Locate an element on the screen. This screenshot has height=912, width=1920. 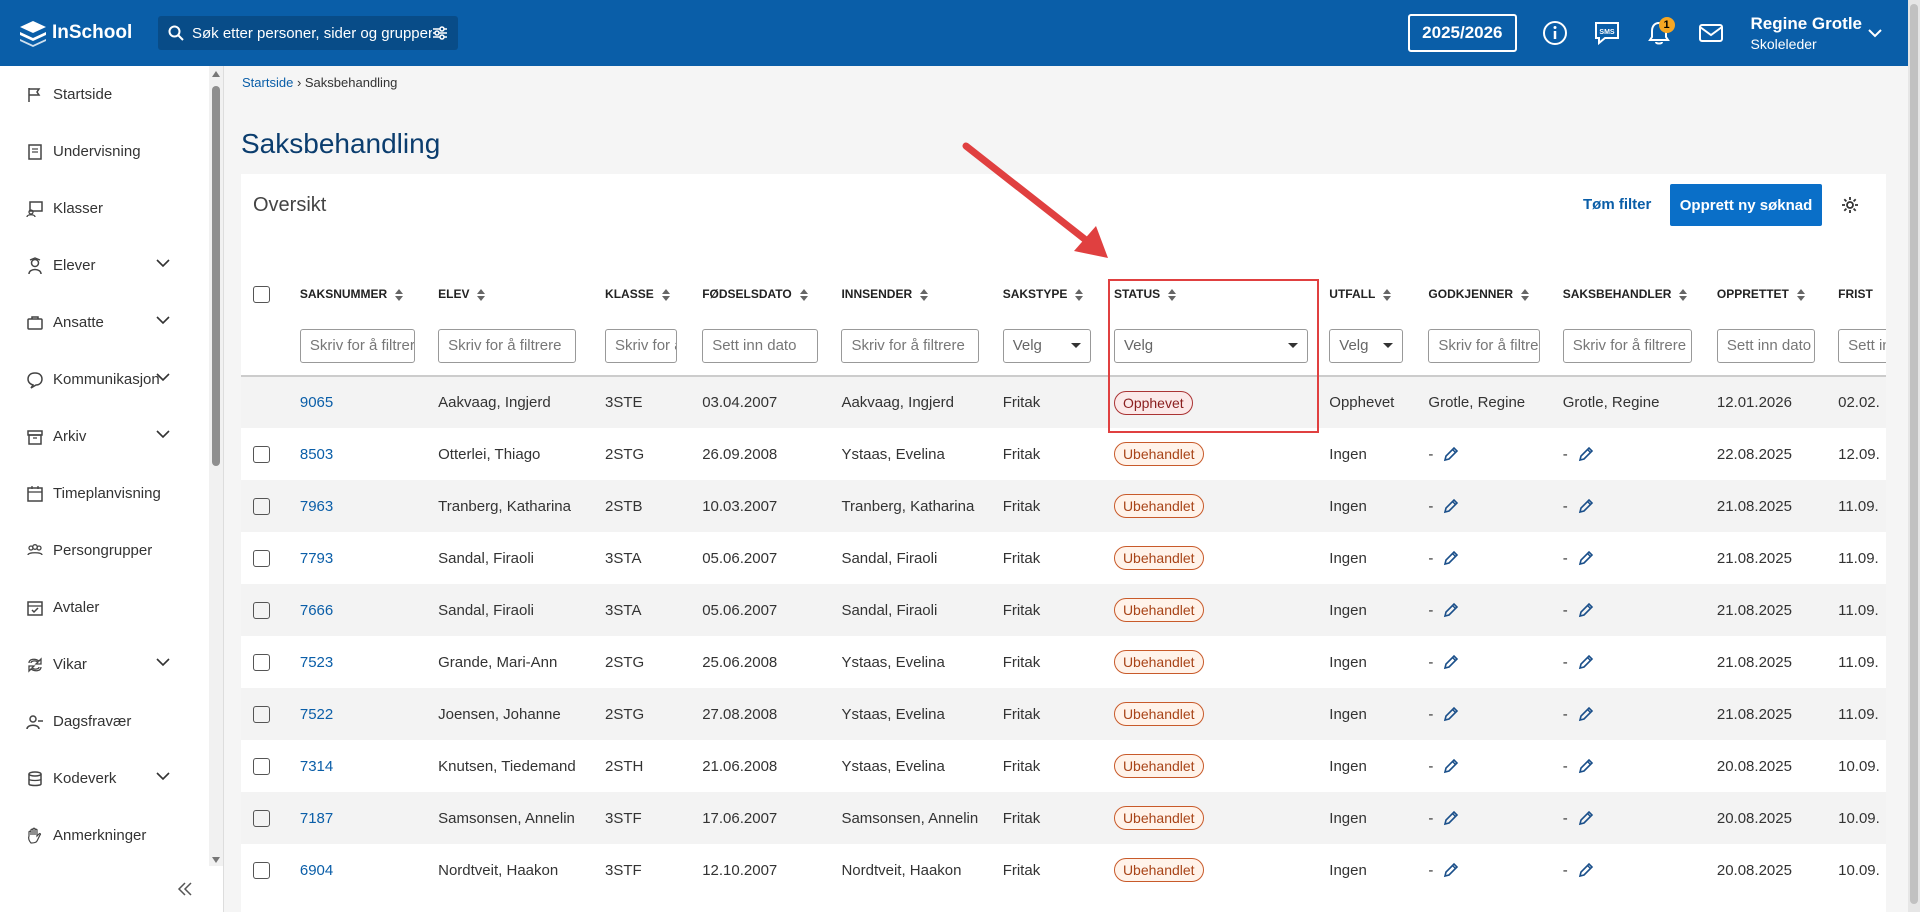
sidebar-scrollbar is located at coordinates (216, 466).